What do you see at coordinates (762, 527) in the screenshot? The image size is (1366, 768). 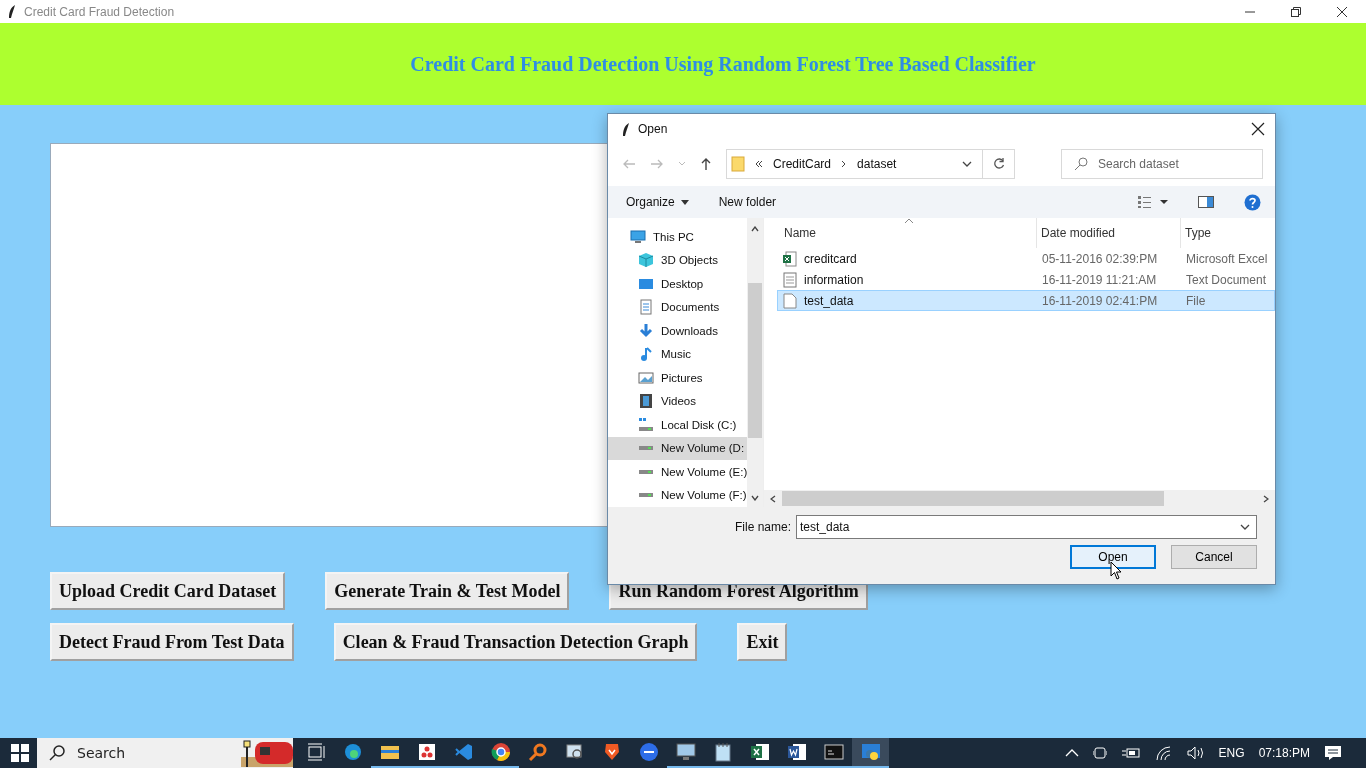 I see `field-label: File name:` at bounding box center [762, 527].